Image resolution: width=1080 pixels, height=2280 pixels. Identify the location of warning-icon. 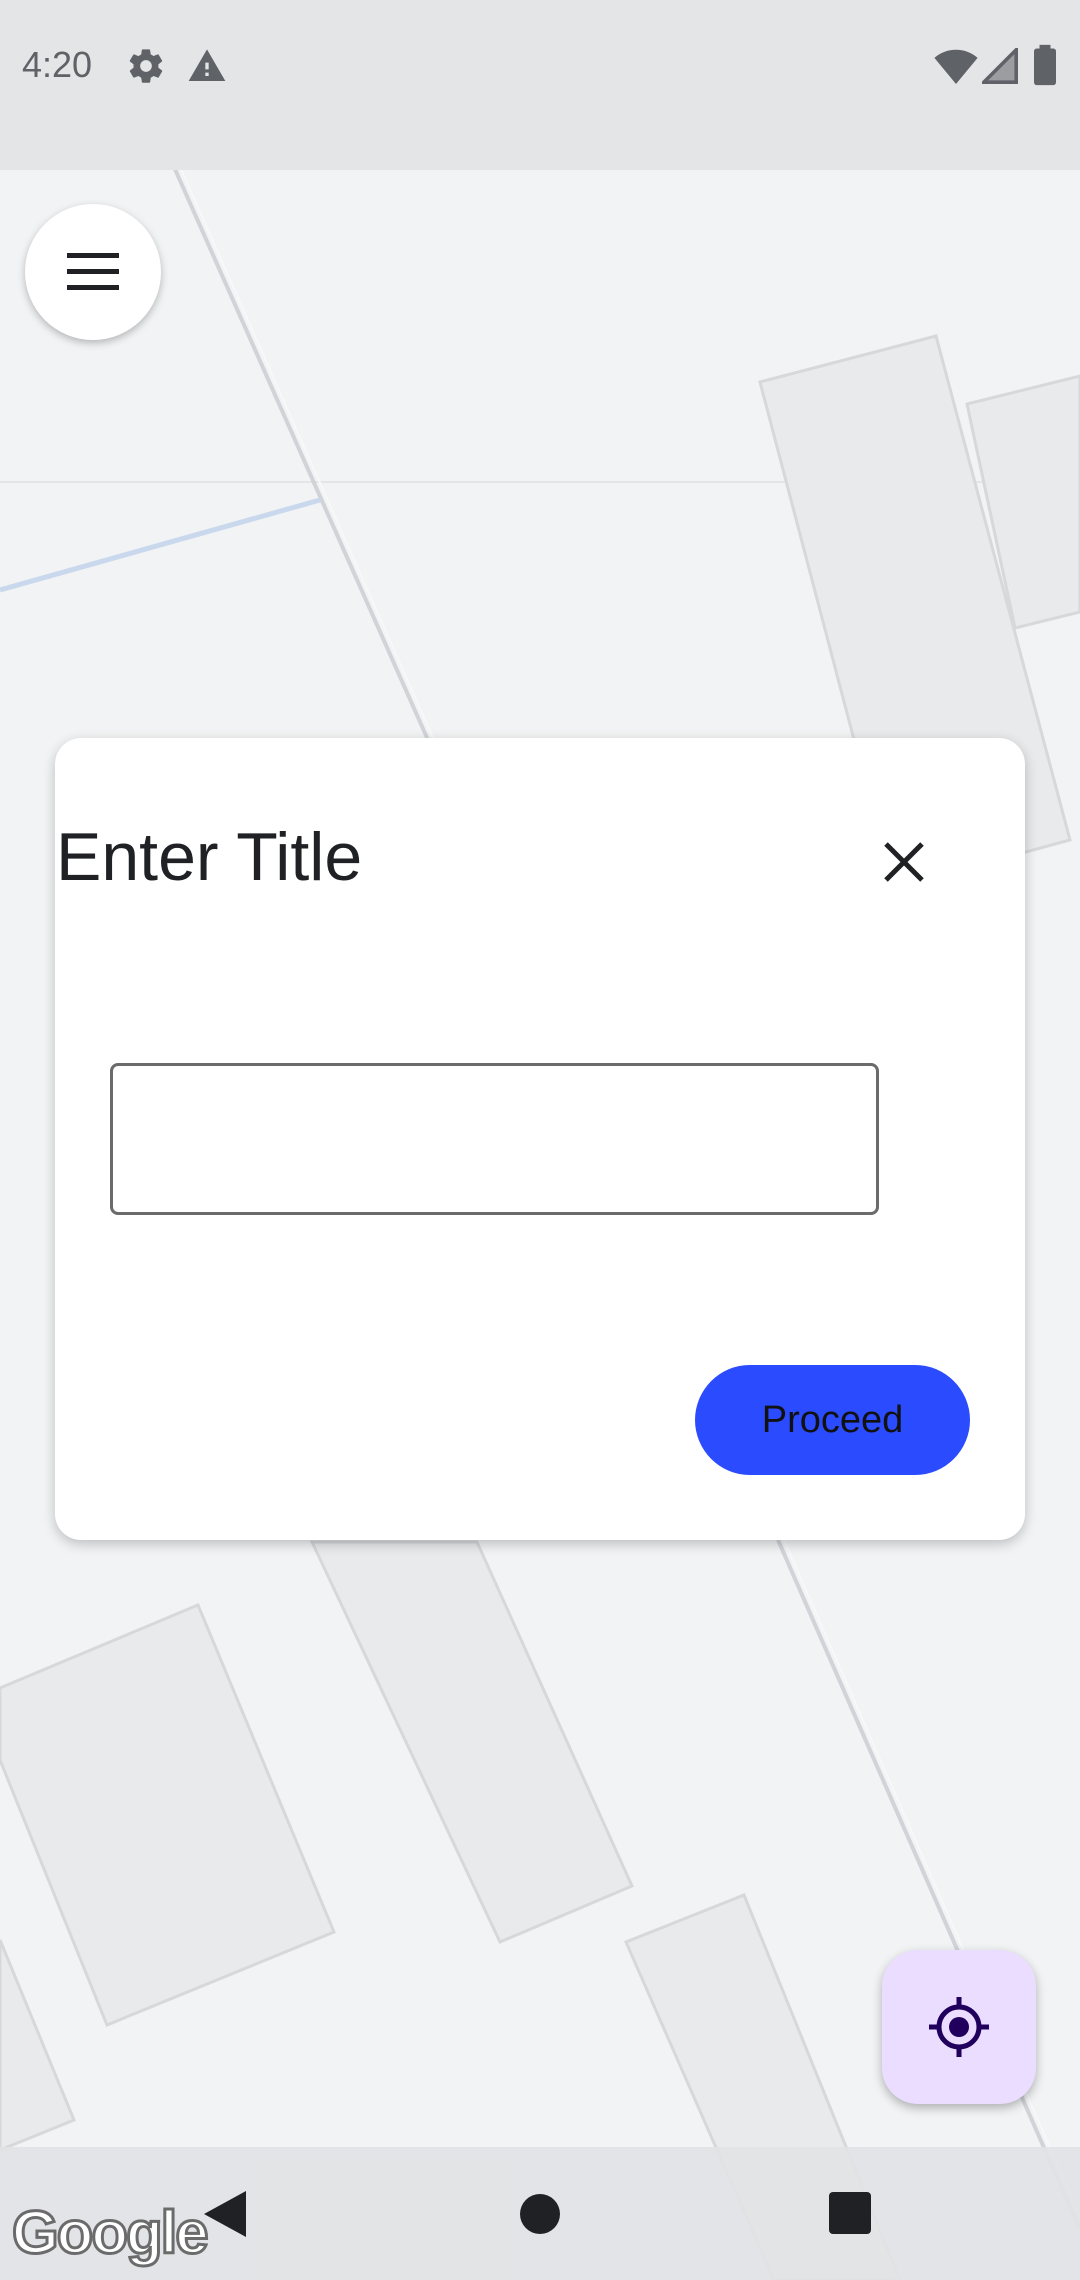
(207, 65).